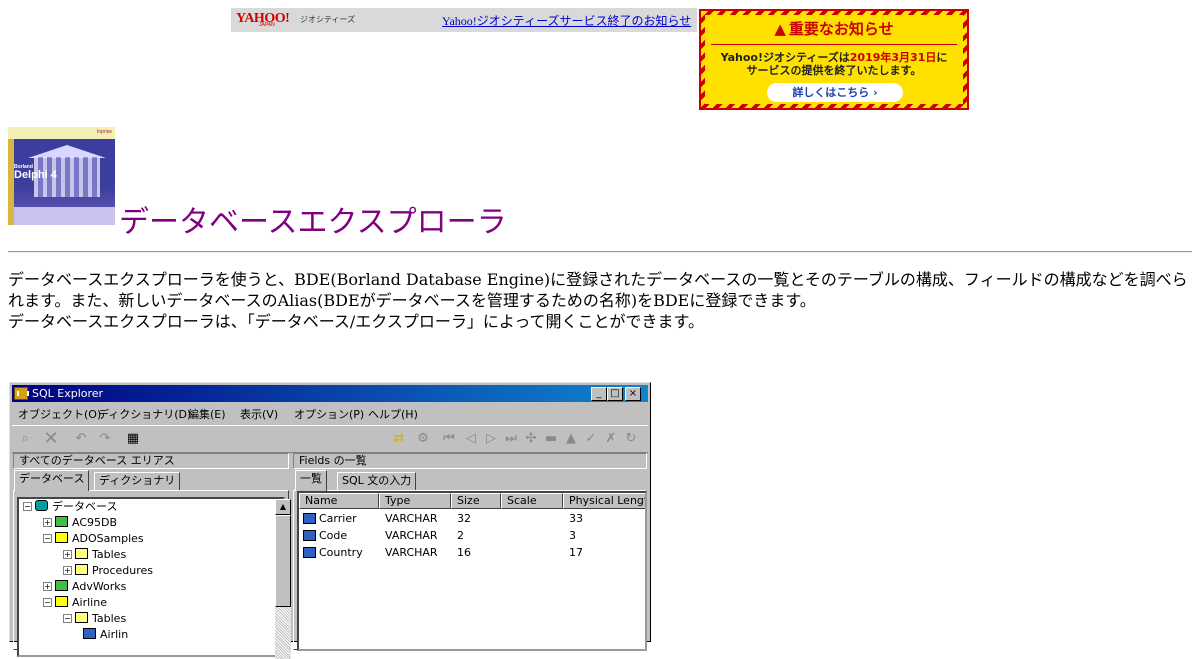  Describe the element at coordinates (61, 176) in the screenshot. I see `delphi4-box-image: Inprise Borland Delphi 4` at that location.